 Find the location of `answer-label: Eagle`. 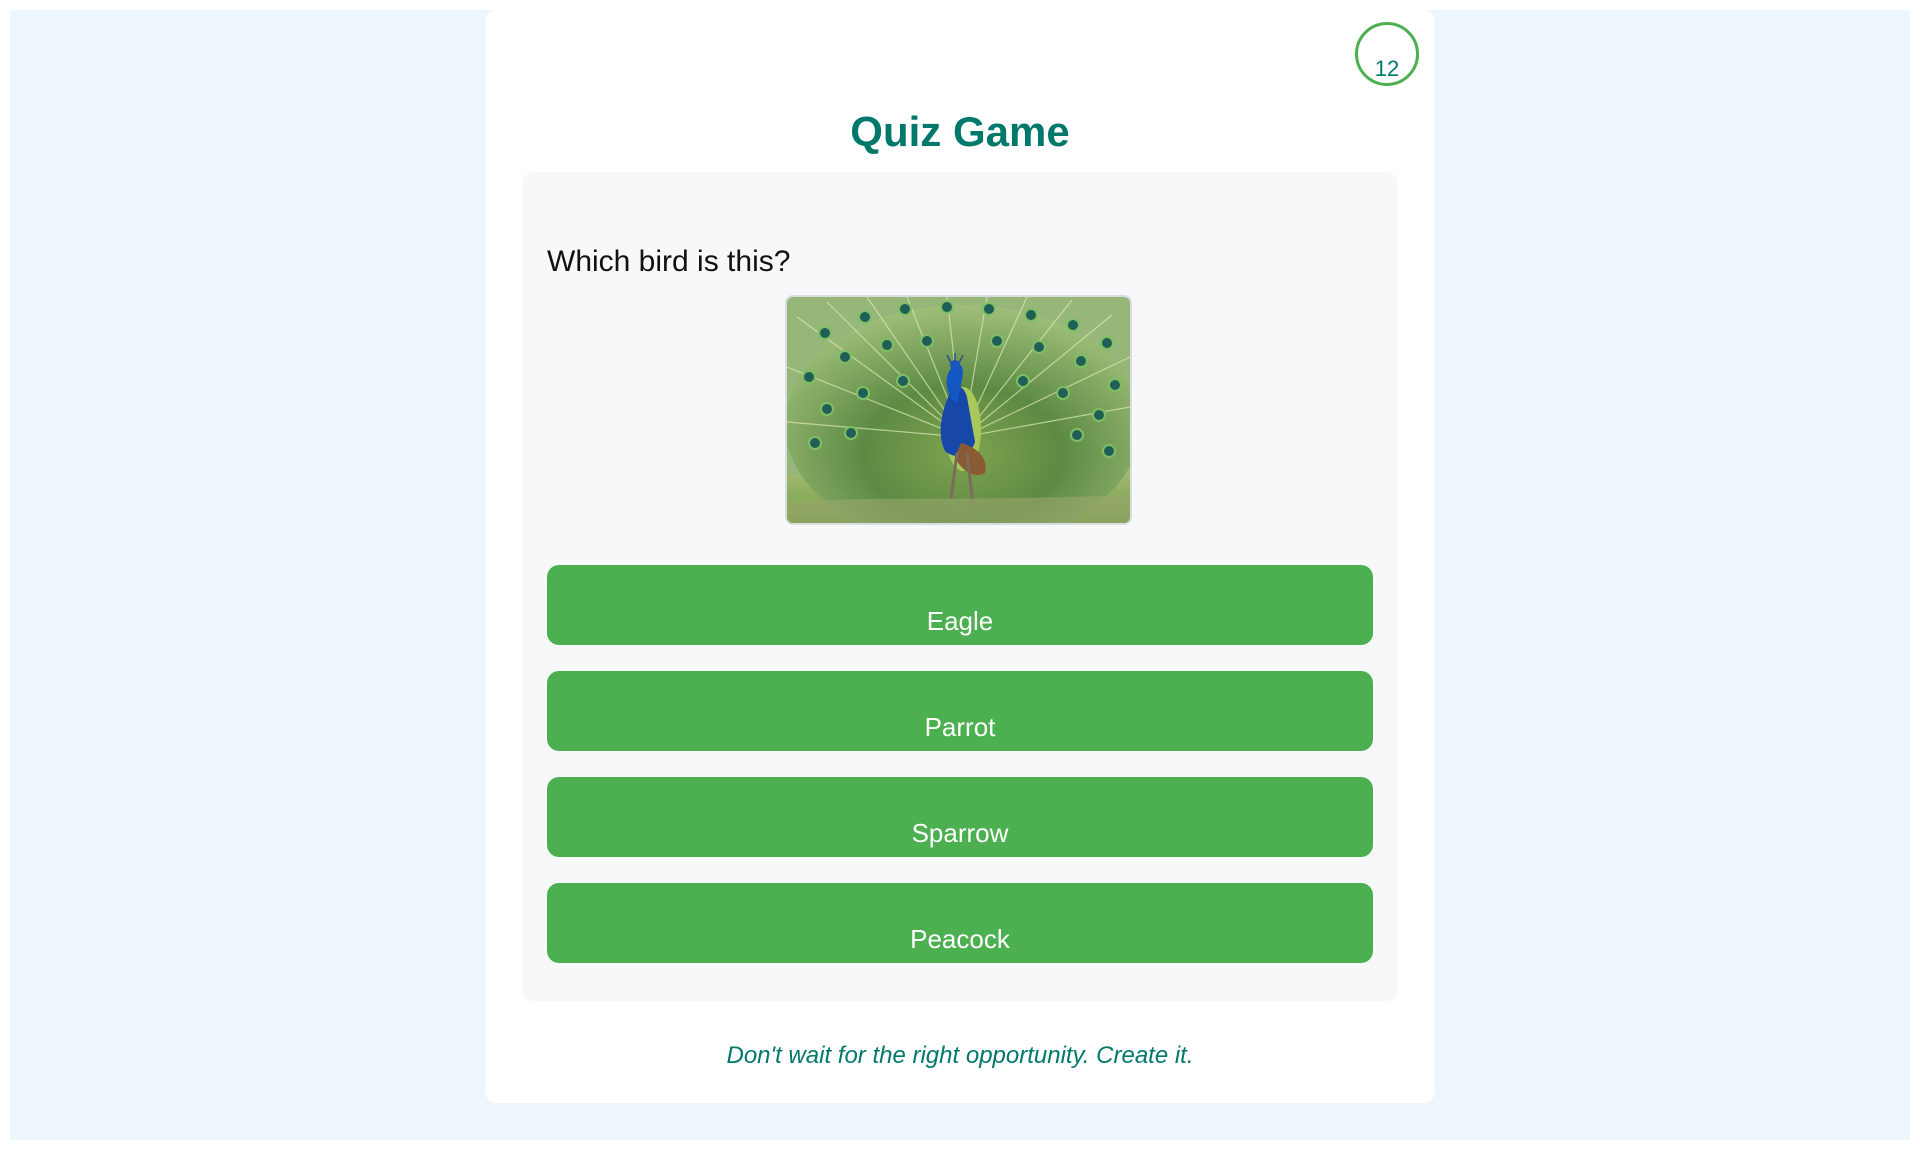

answer-label: Eagle is located at coordinates (960, 621).